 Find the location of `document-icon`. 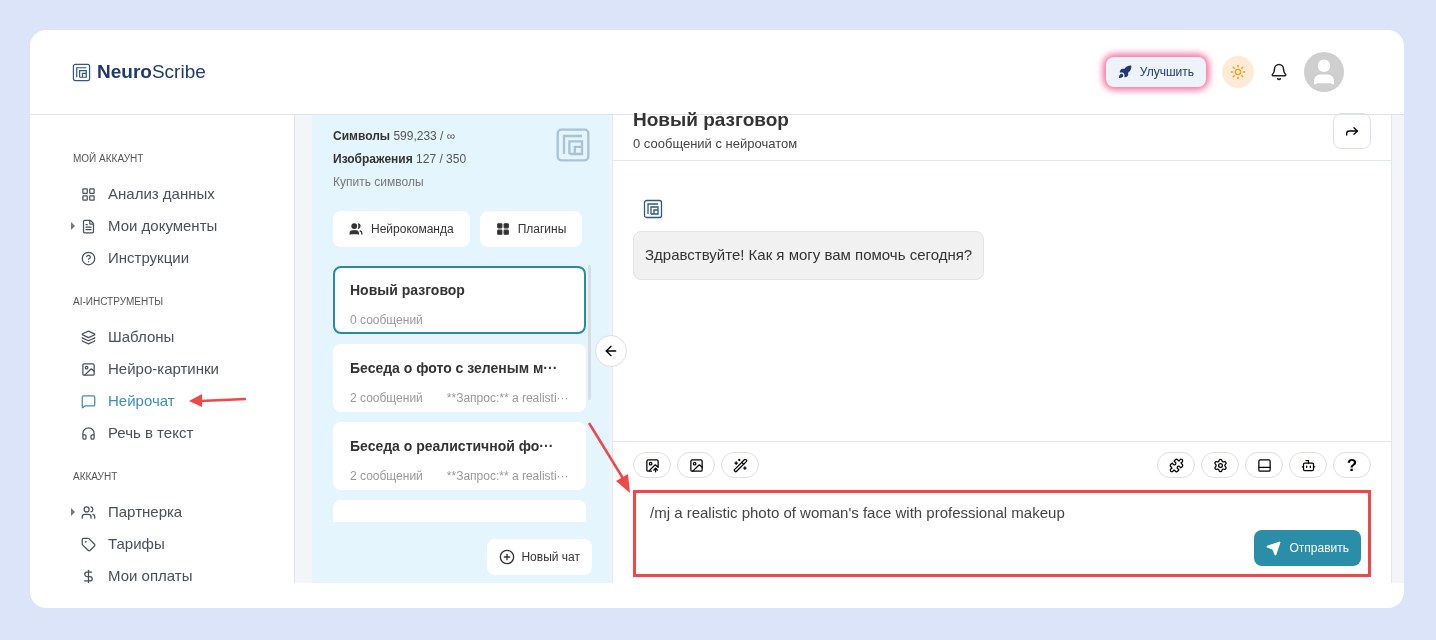

document-icon is located at coordinates (88, 226).